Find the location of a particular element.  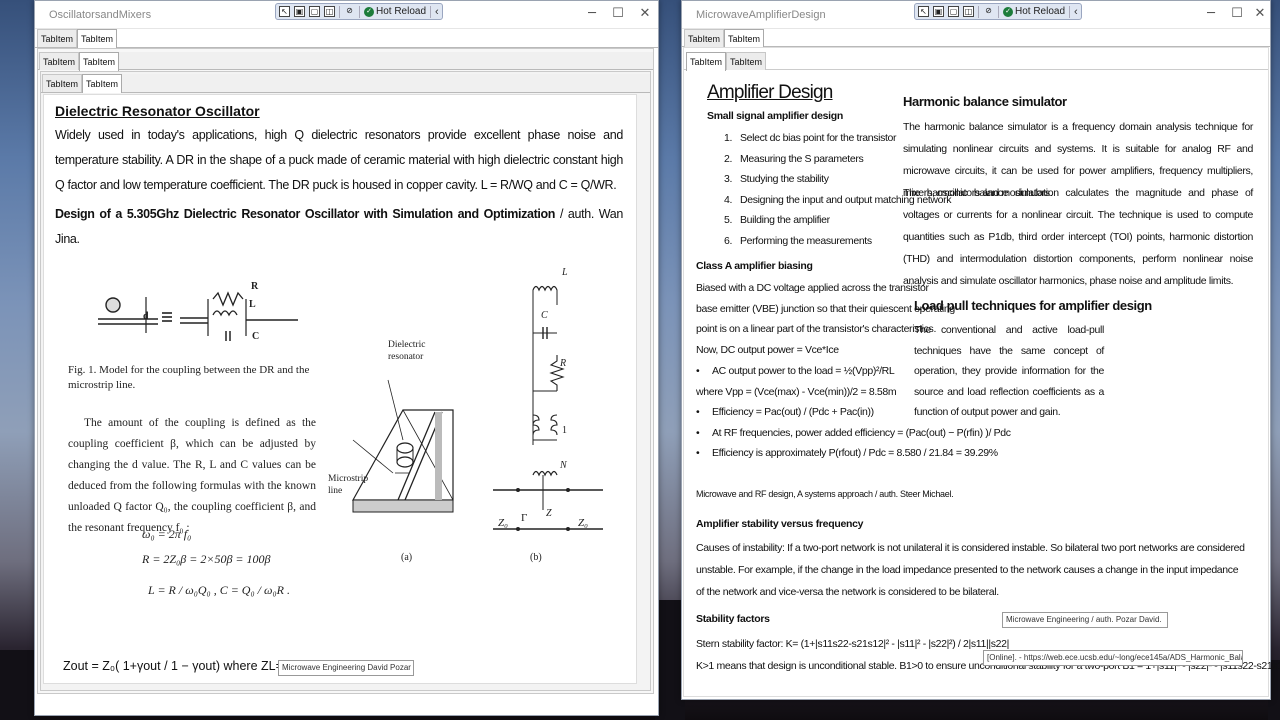

equation-R: R = 2Z₀β = 2×50β = 100β is located at coordinates (206, 559).